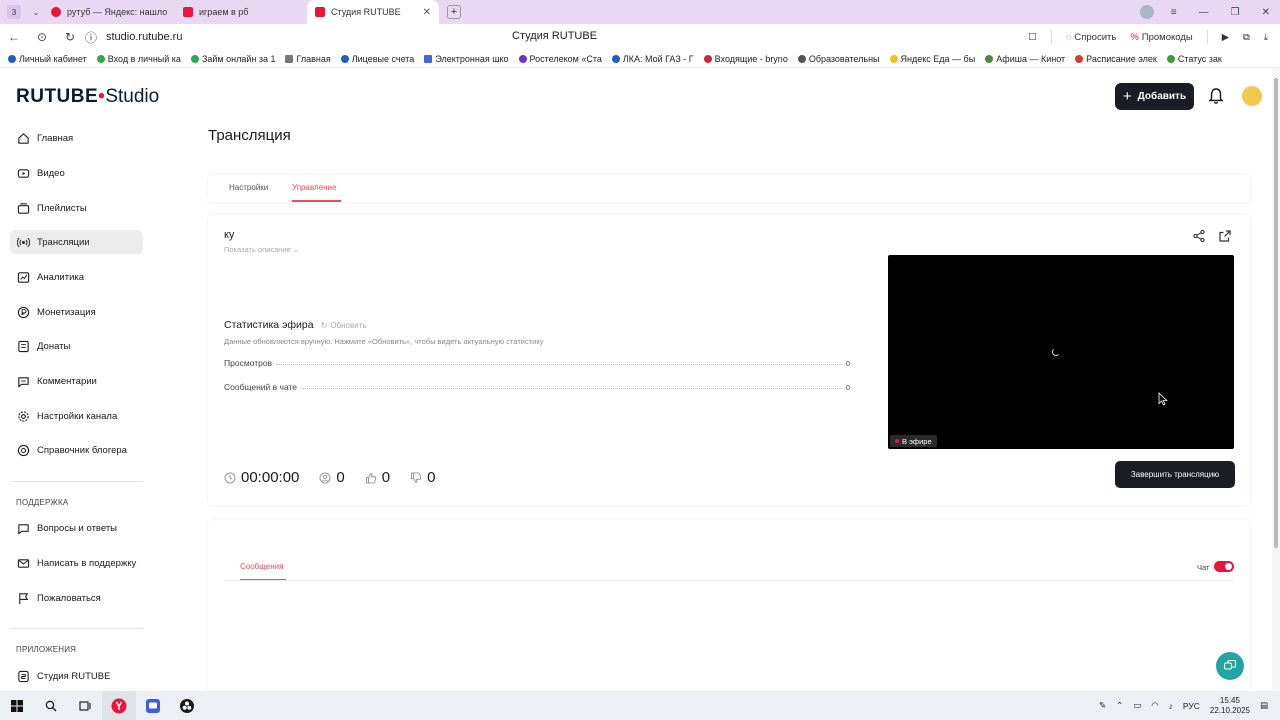 This screenshot has height=720, width=1280. I want to click on volume-icon: ♪, so click(1171, 706).